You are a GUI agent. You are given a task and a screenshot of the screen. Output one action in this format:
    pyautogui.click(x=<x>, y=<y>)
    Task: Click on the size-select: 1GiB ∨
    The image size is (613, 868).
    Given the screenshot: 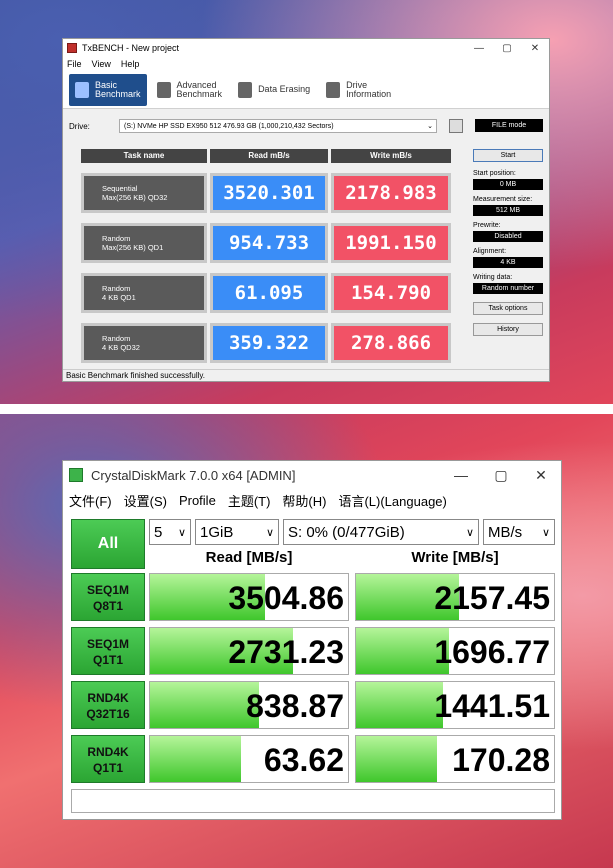 What is the action you would take?
    pyautogui.click(x=237, y=532)
    